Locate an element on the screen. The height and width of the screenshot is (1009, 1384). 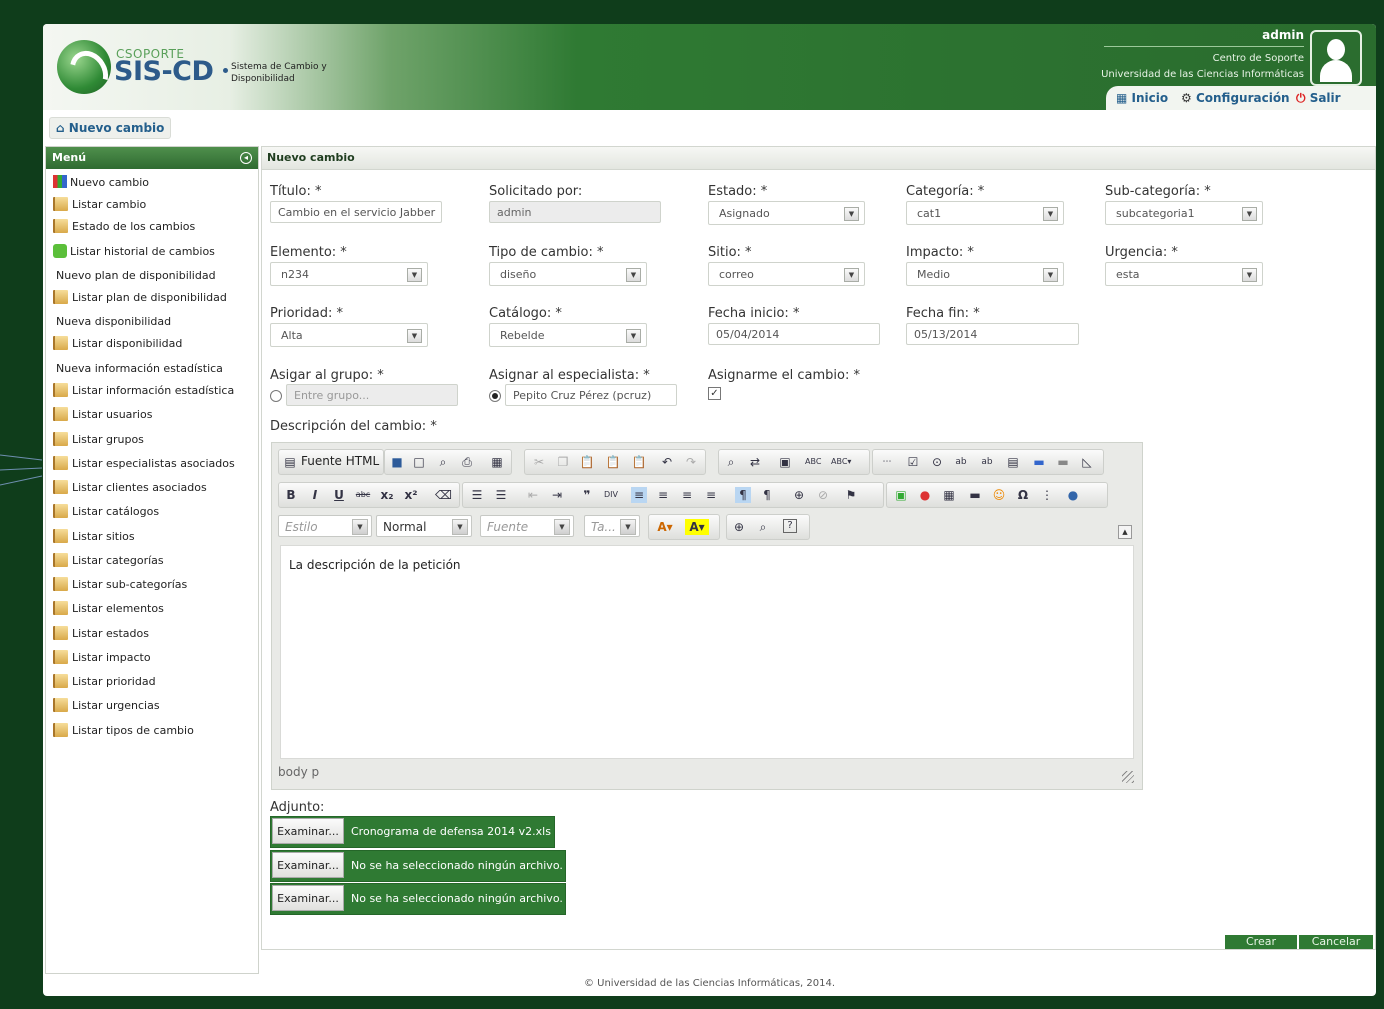
nav-home: ▦ Inicio is located at coordinates (1142, 98).